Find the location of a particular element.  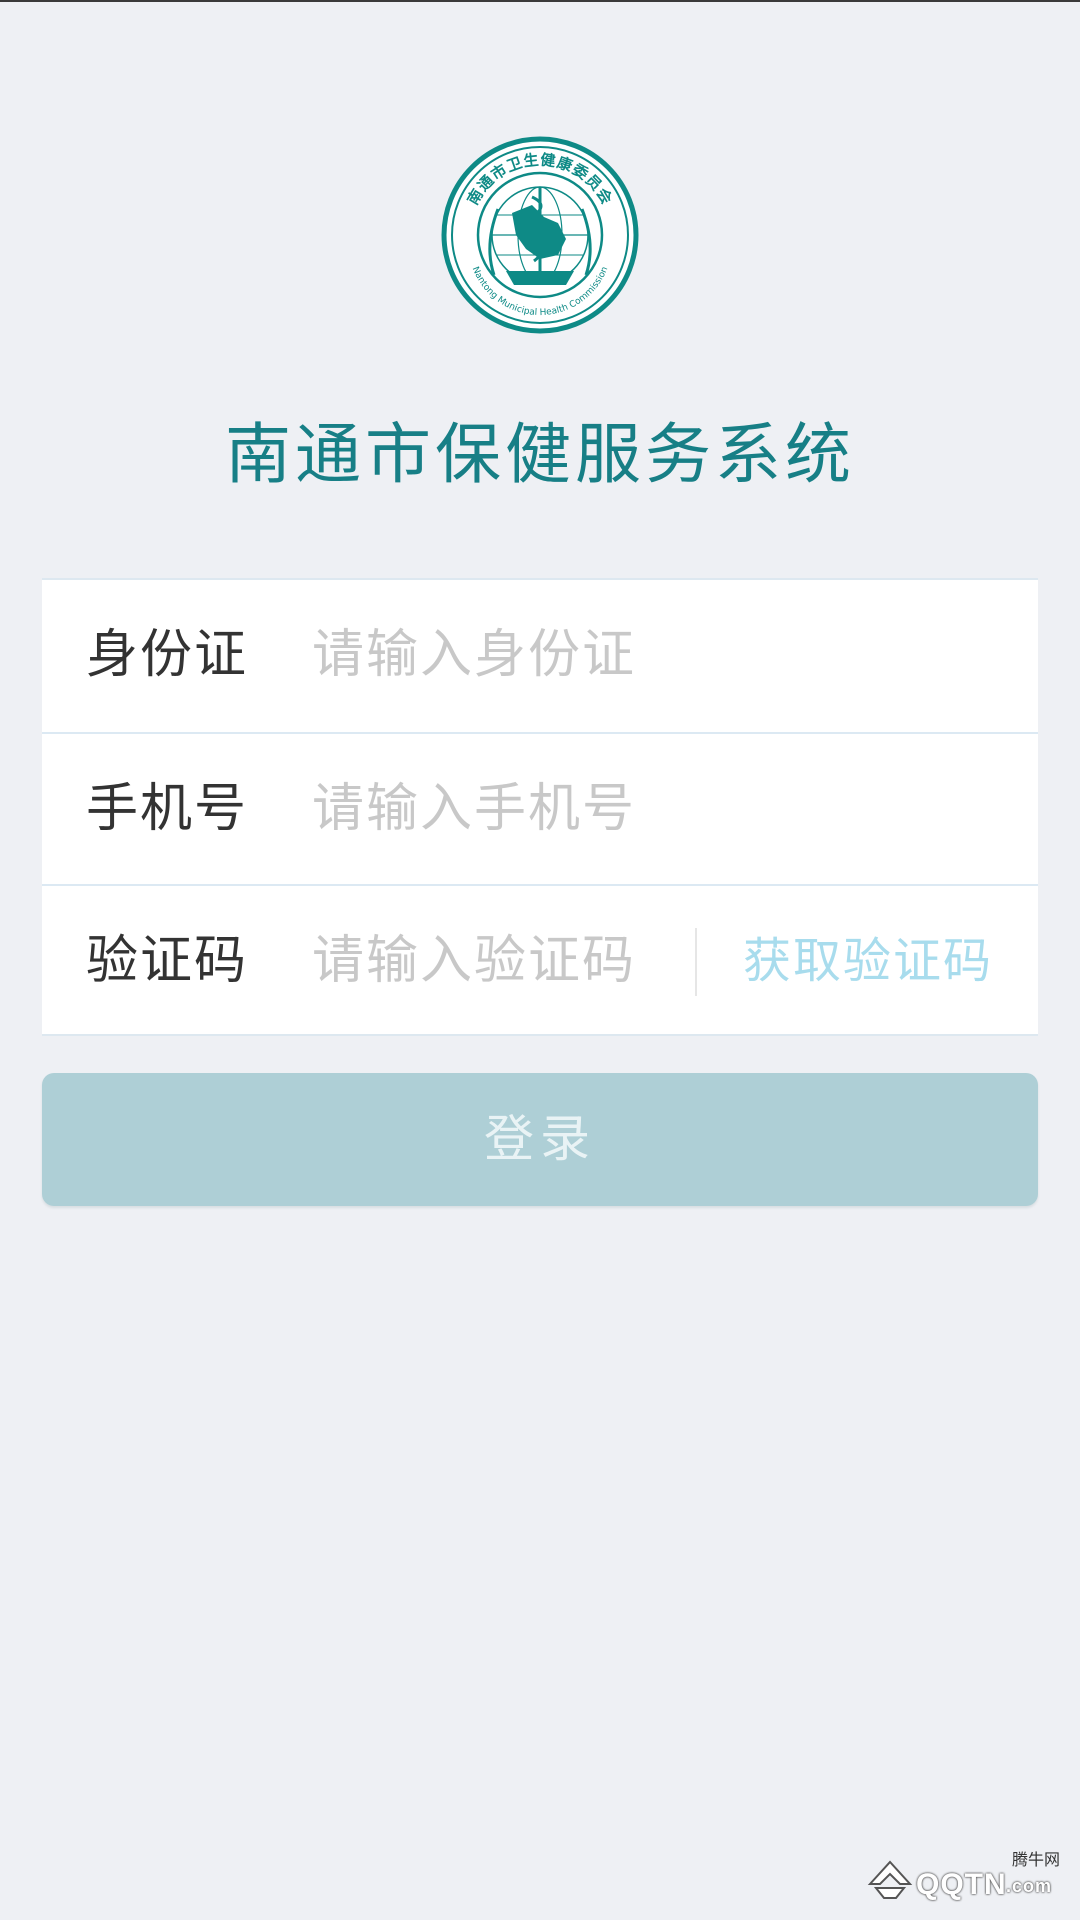

code-row: 验证码 获取验证码 is located at coordinates (540, 960).